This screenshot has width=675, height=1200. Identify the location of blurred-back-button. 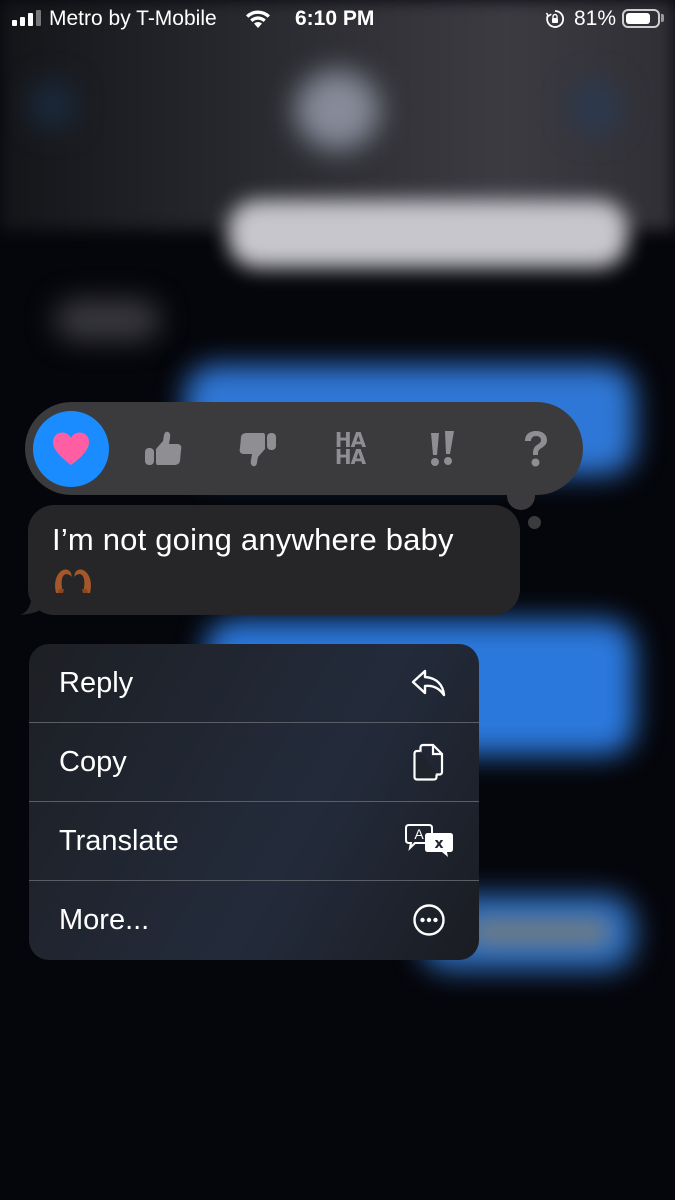
(52, 105).